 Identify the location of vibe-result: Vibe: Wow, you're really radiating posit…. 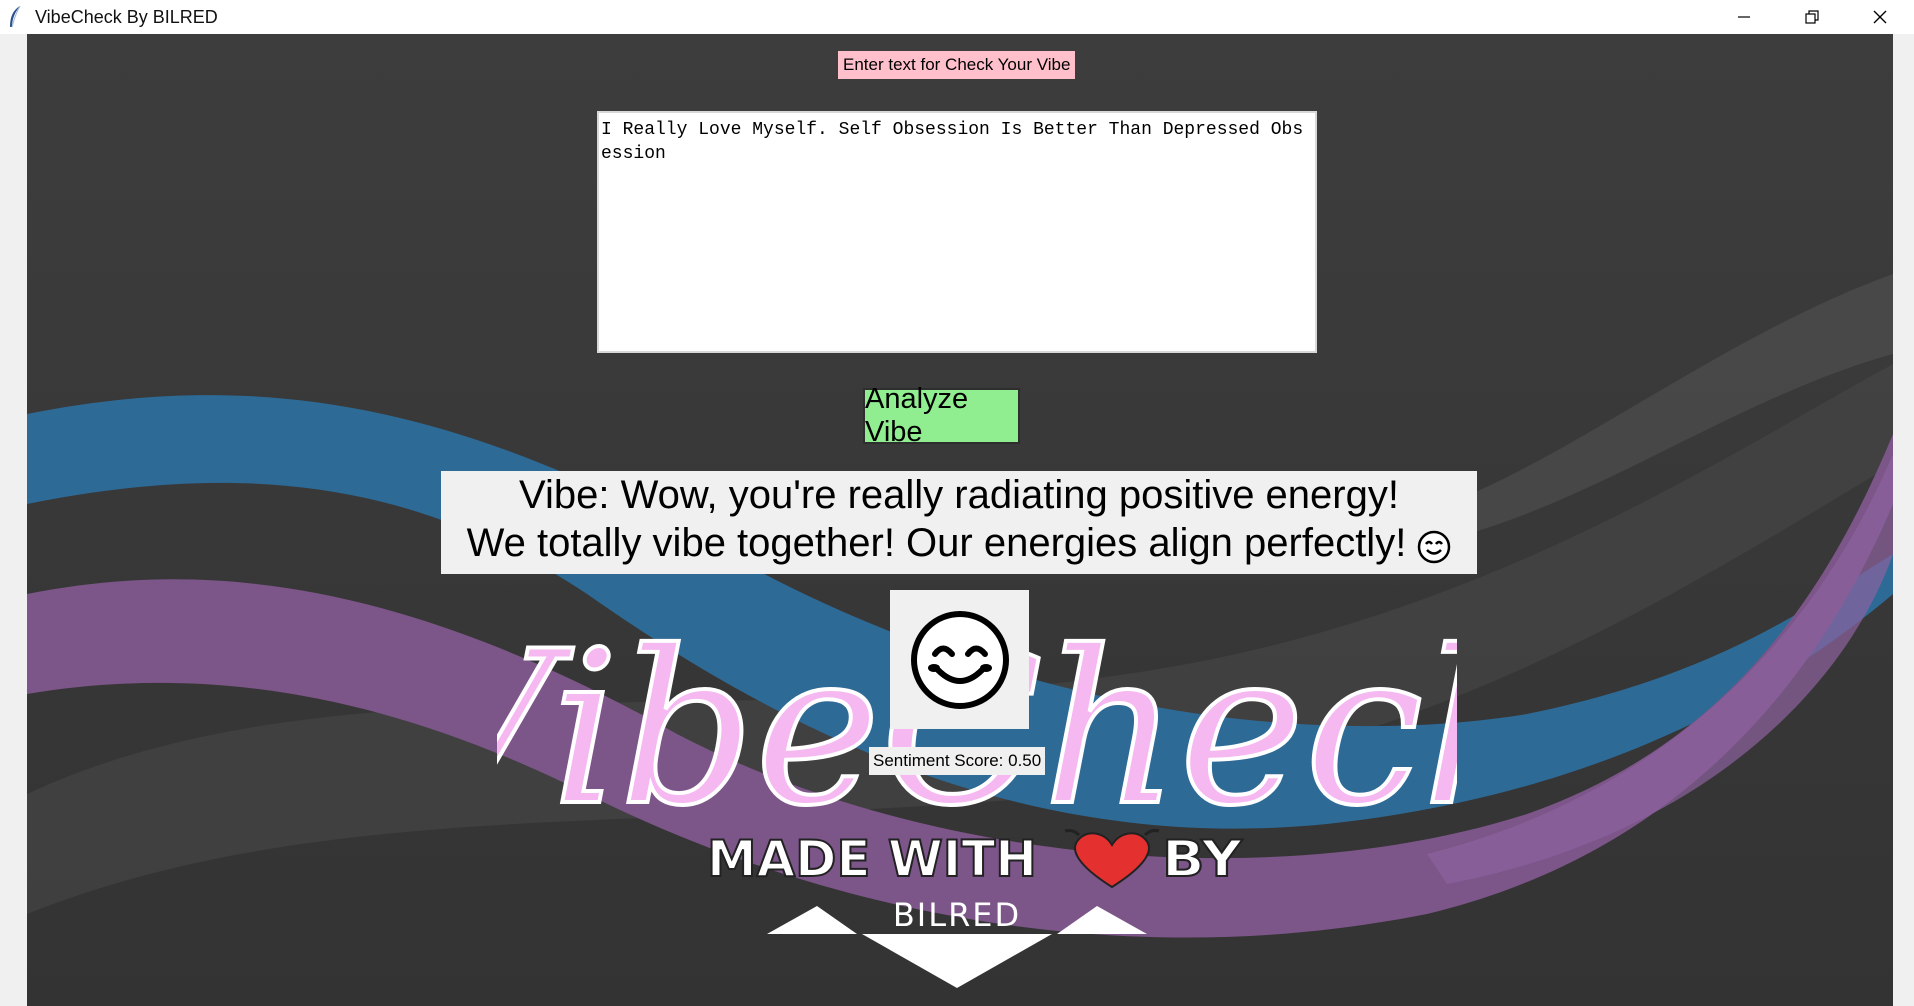
(959, 522).